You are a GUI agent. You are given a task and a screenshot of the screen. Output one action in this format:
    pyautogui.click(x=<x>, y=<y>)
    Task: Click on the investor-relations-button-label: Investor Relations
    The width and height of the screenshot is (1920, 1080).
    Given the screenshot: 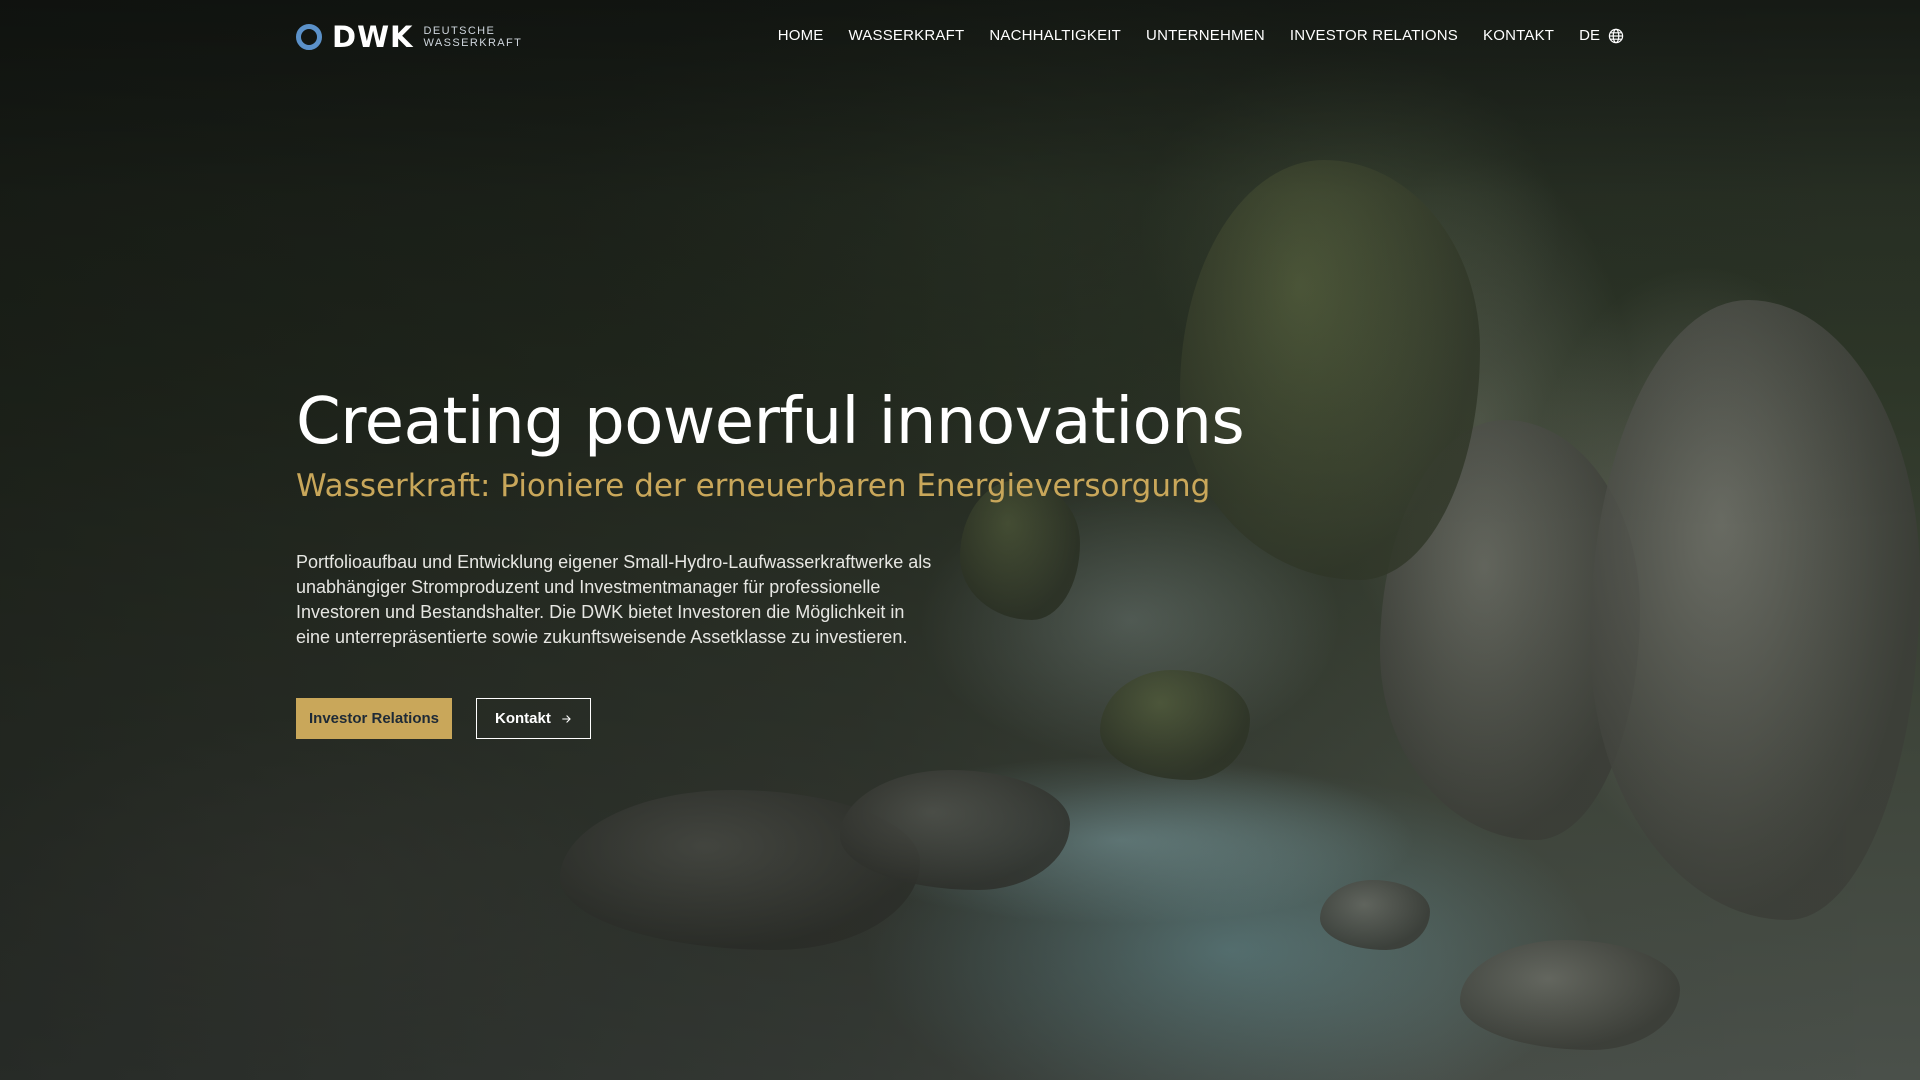 What is the action you would take?
    pyautogui.click(x=374, y=718)
    